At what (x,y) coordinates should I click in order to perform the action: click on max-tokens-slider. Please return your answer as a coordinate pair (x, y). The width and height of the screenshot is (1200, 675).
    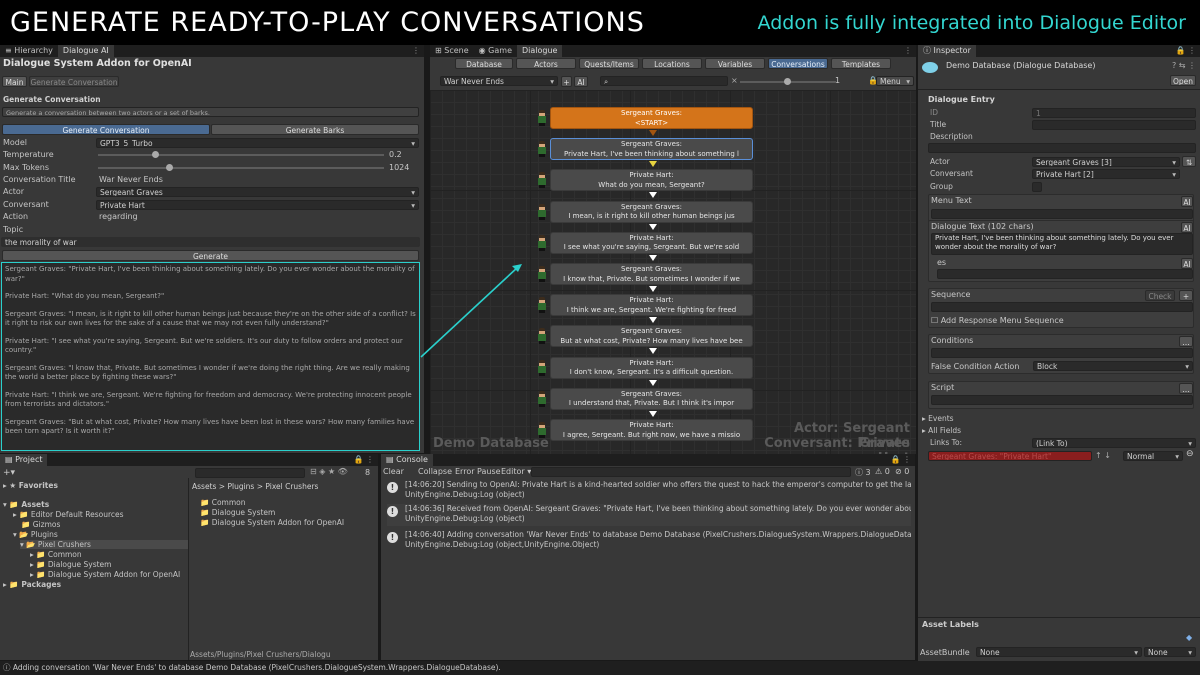
    Looking at the image, I should click on (241, 167).